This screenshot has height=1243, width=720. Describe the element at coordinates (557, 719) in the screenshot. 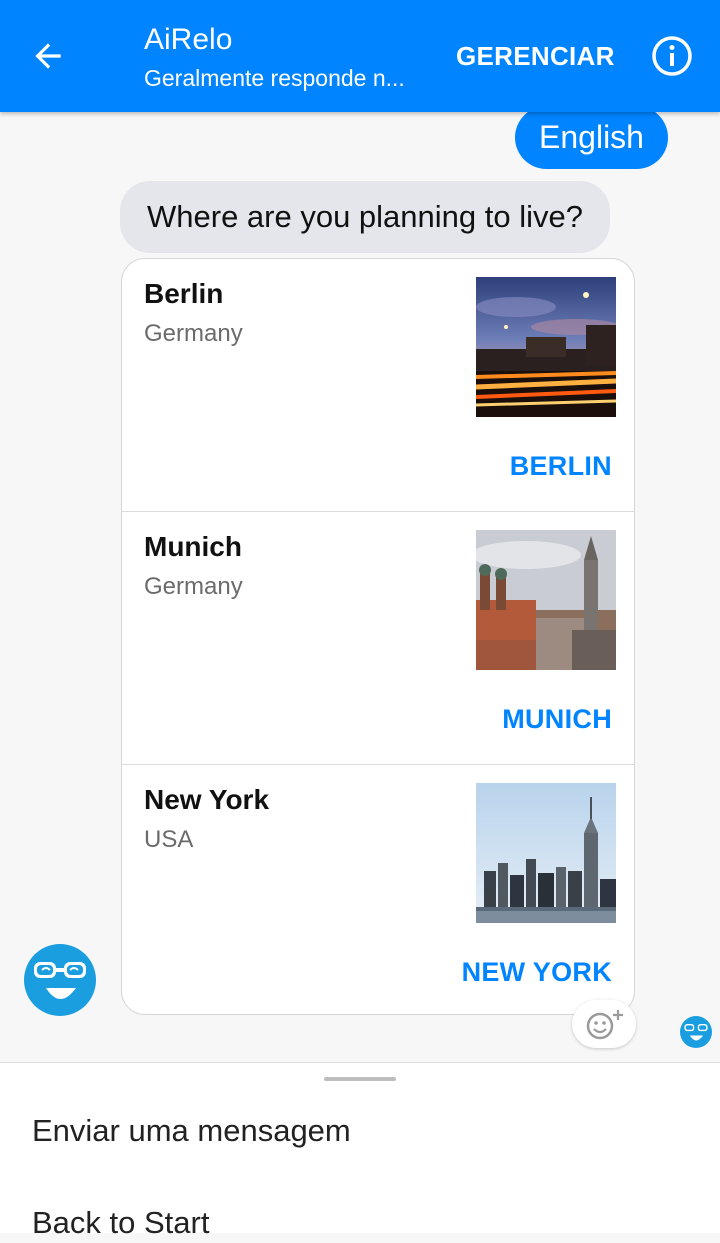

I see `munich-button: MUNICH` at that location.